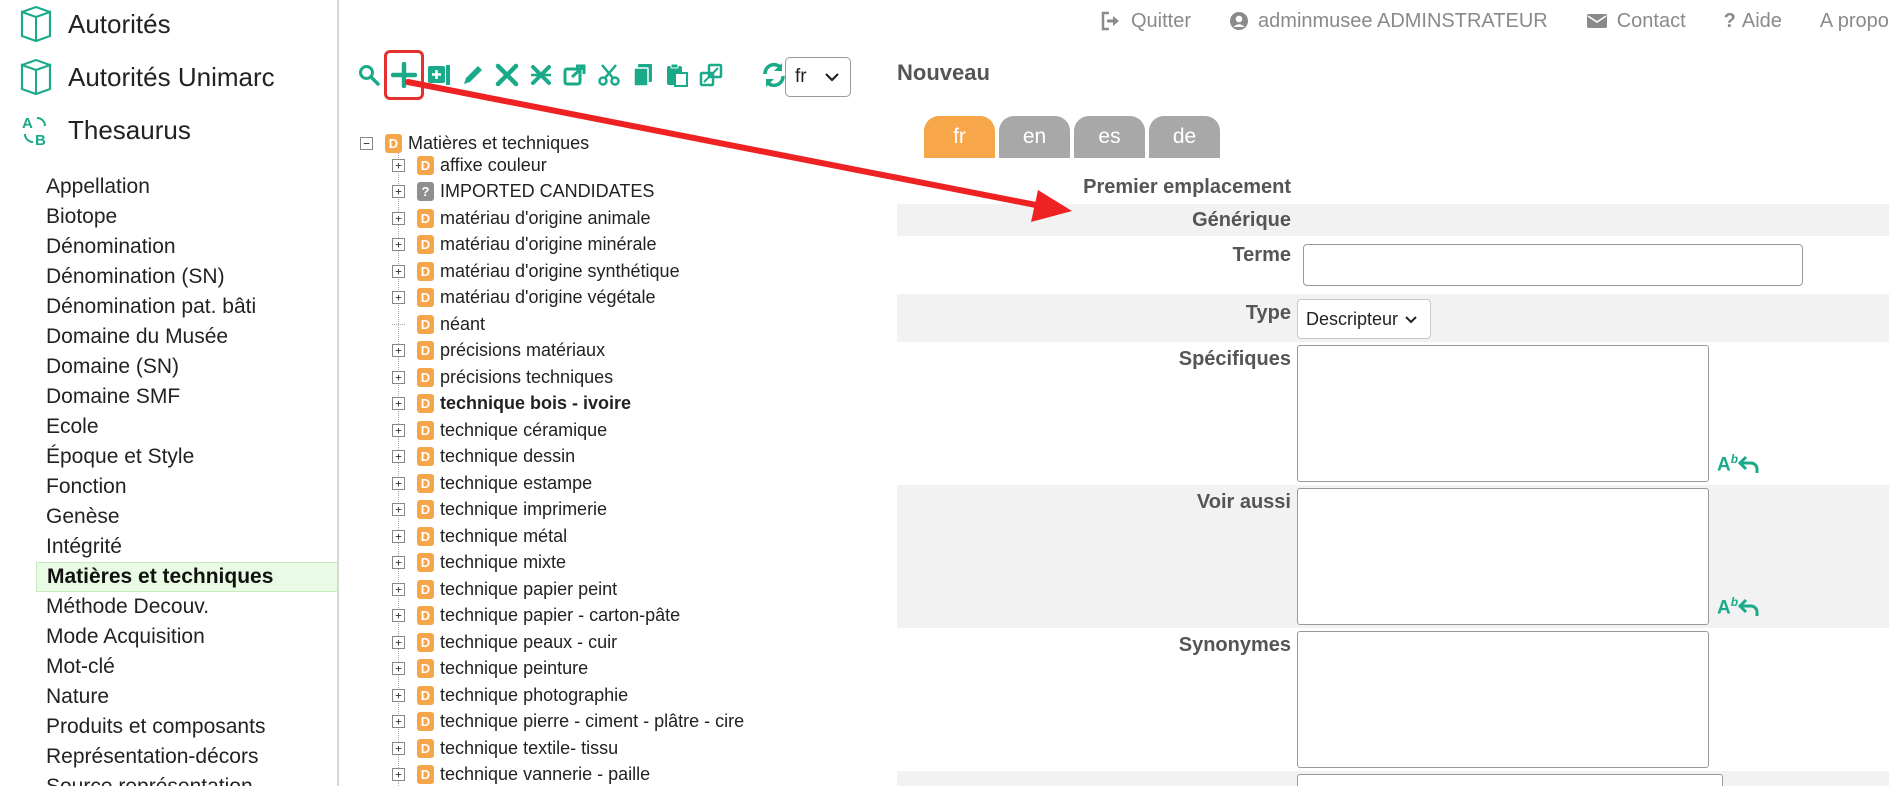 This screenshot has width=1889, height=786. I want to click on sidebar-item-thesaurus: Produits et composants, so click(186, 727).